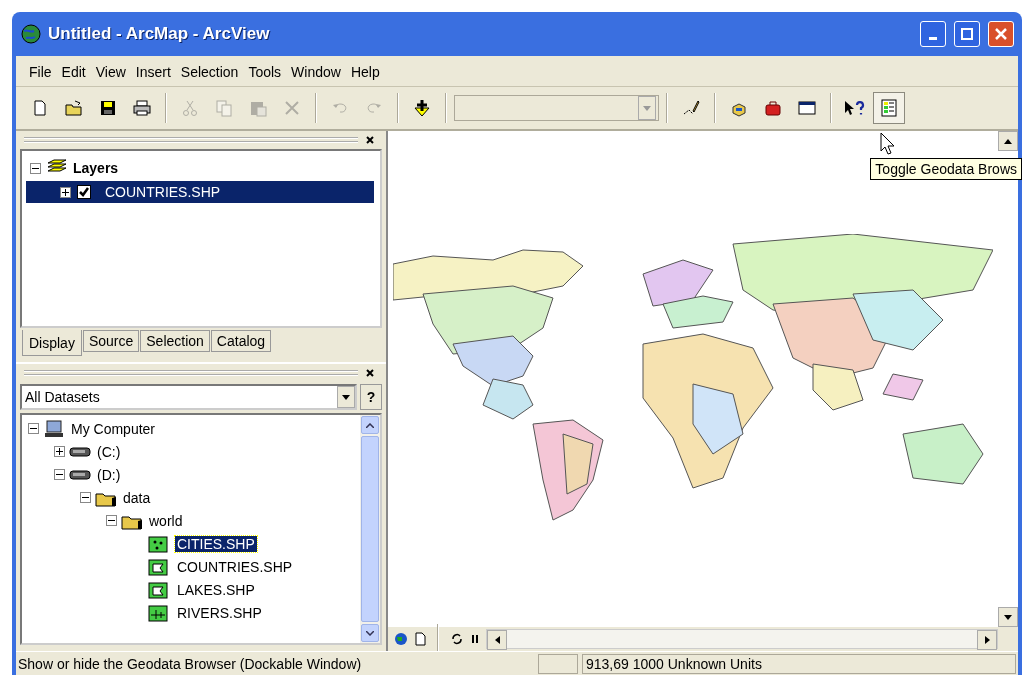  What do you see at coordinates (73, 72) in the screenshot?
I see `menu-item: Edit` at bounding box center [73, 72].